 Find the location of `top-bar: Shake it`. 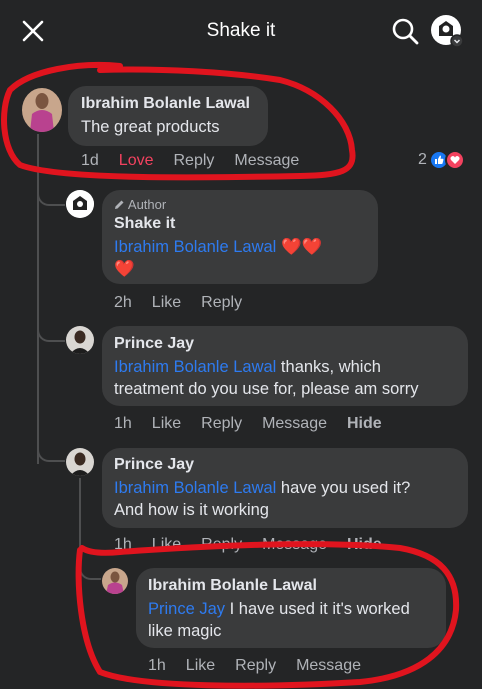

top-bar: Shake it is located at coordinates (241, 32).